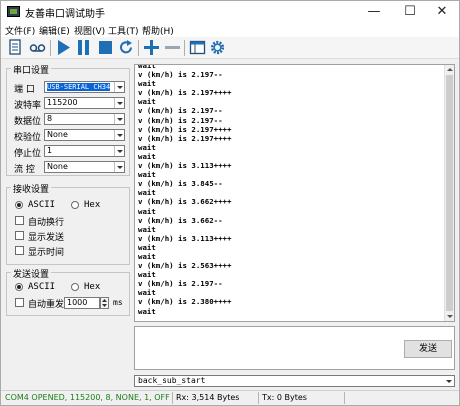 Image resolution: width=460 pixels, height=406 pixels. I want to click on refresh-icon, so click(126, 47).